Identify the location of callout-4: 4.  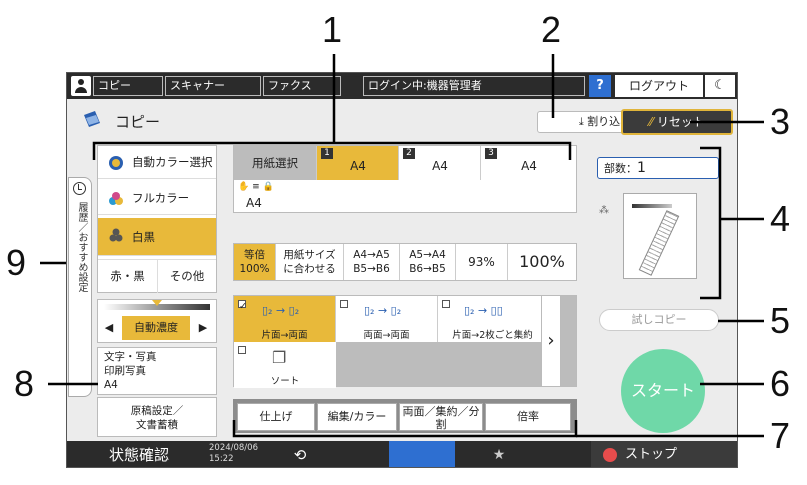
(780, 218).